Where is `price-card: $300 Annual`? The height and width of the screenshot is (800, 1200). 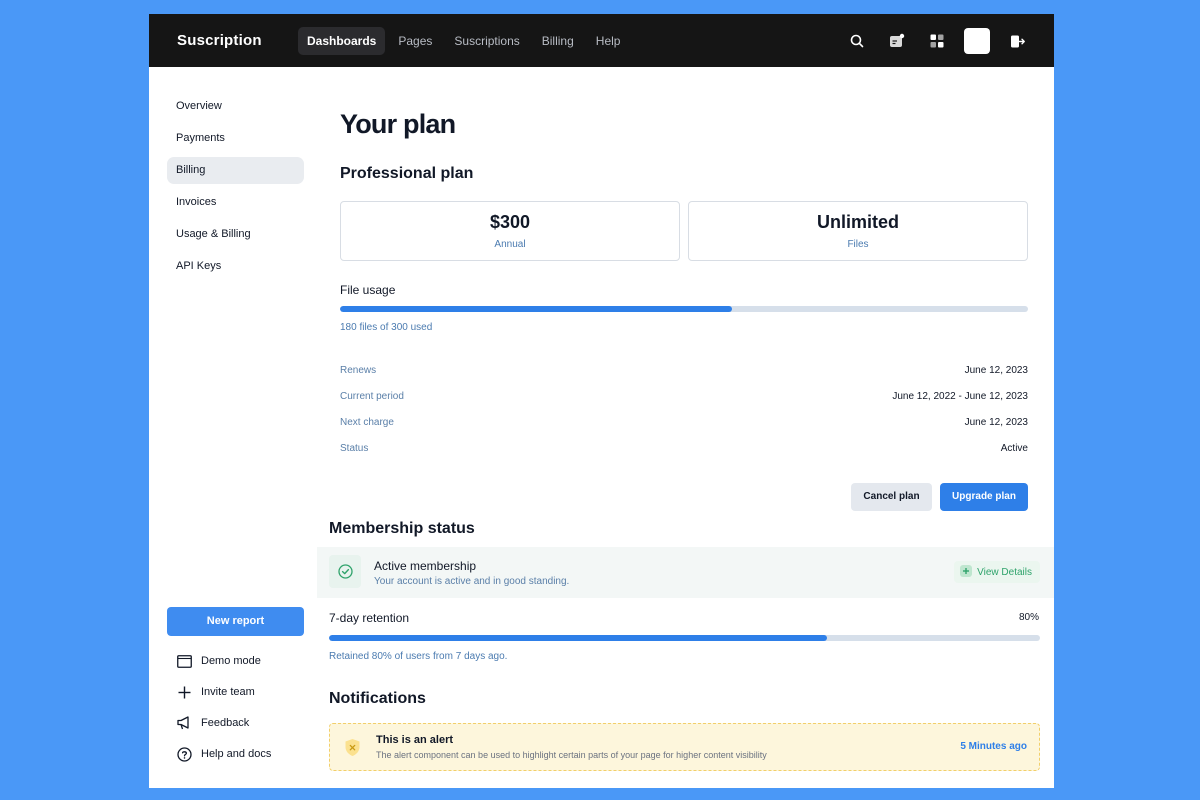
price-card: $300 Annual is located at coordinates (510, 231).